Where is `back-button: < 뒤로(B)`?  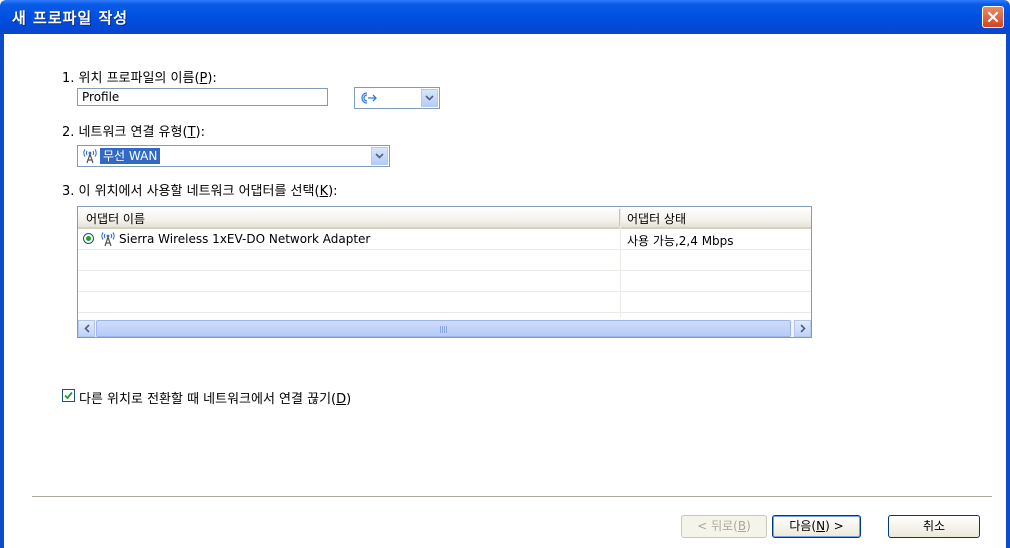
back-button: < 뒤로(B) is located at coordinates (724, 526).